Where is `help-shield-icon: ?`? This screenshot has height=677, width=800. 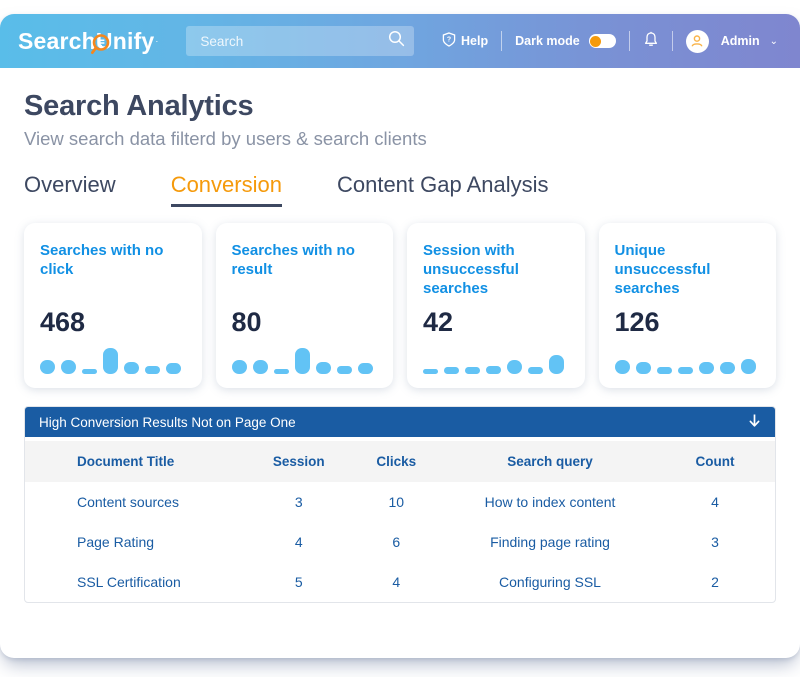
help-shield-icon: ? is located at coordinates (449, 41).